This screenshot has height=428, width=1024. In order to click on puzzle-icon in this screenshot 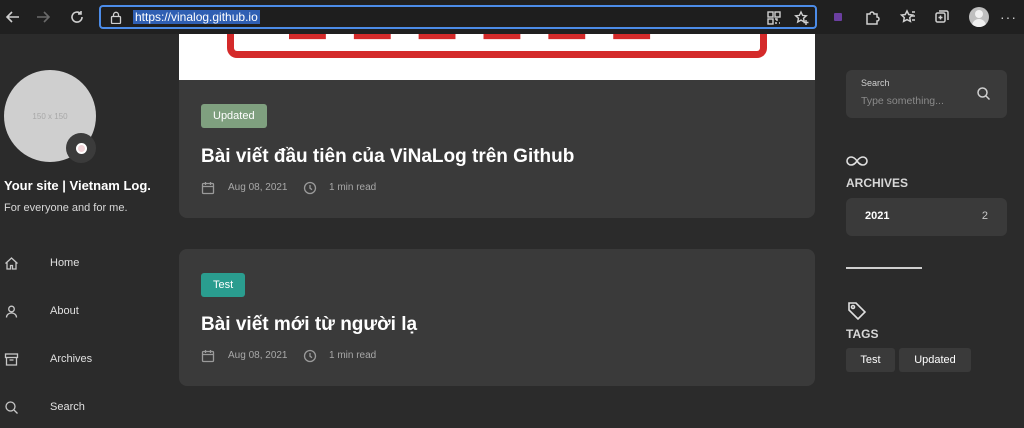, I will do `click(873, 18)`.